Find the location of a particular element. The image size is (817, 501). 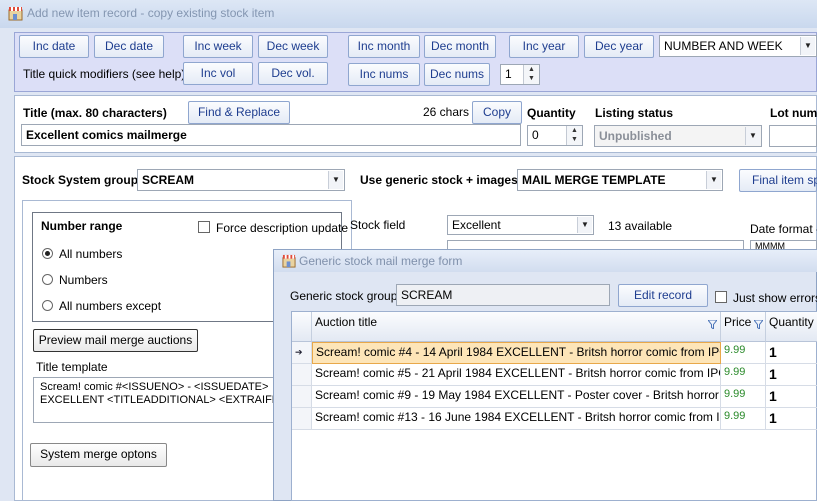

title-format-value: NUMBER AND WEEK is located at coordinates (723, 46).